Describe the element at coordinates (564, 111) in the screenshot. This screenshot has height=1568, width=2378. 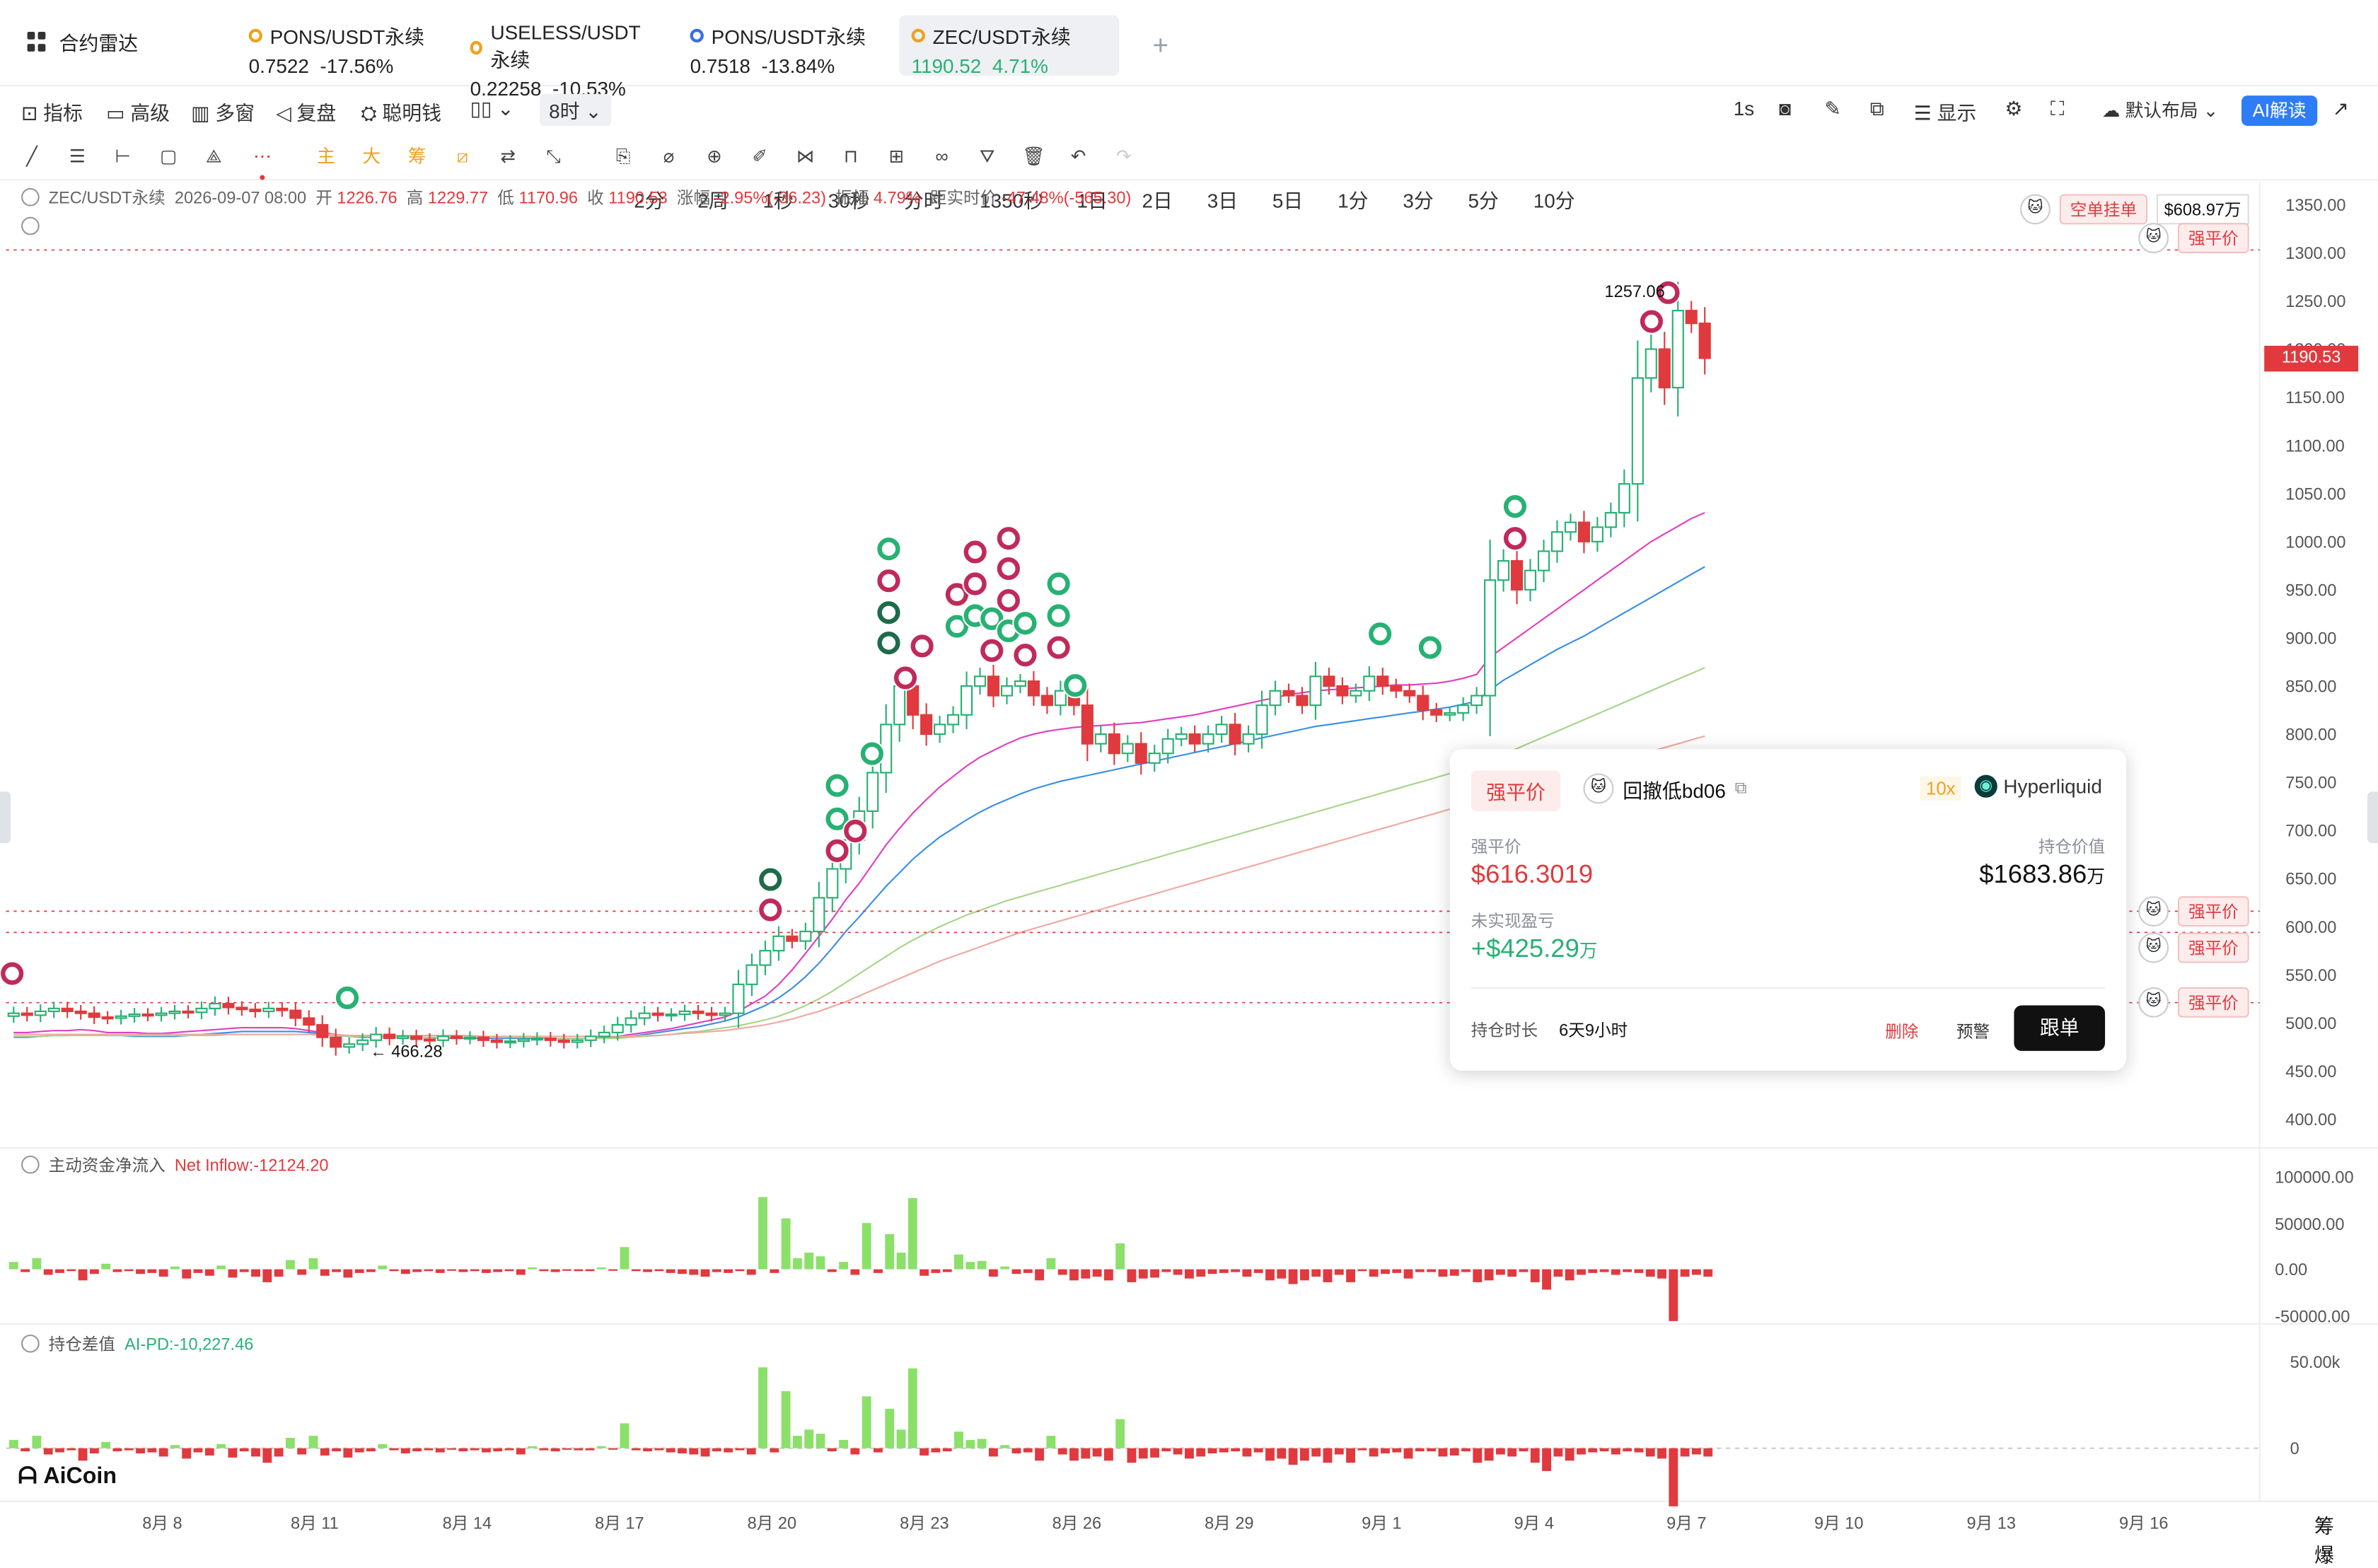
I see `interval-selected-label: 8时` at that location.